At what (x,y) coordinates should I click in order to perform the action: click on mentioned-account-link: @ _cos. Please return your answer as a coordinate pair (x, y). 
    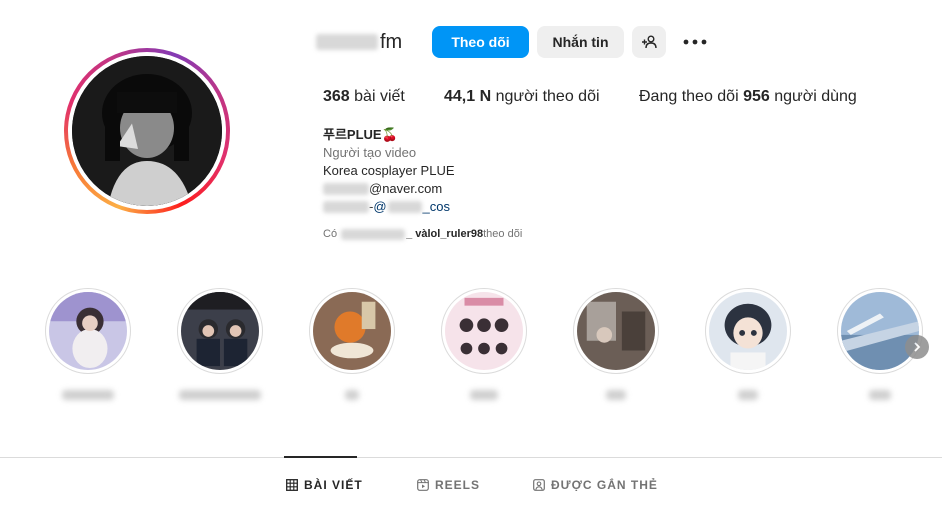
    Looking at the image, I should click on (411, 207).